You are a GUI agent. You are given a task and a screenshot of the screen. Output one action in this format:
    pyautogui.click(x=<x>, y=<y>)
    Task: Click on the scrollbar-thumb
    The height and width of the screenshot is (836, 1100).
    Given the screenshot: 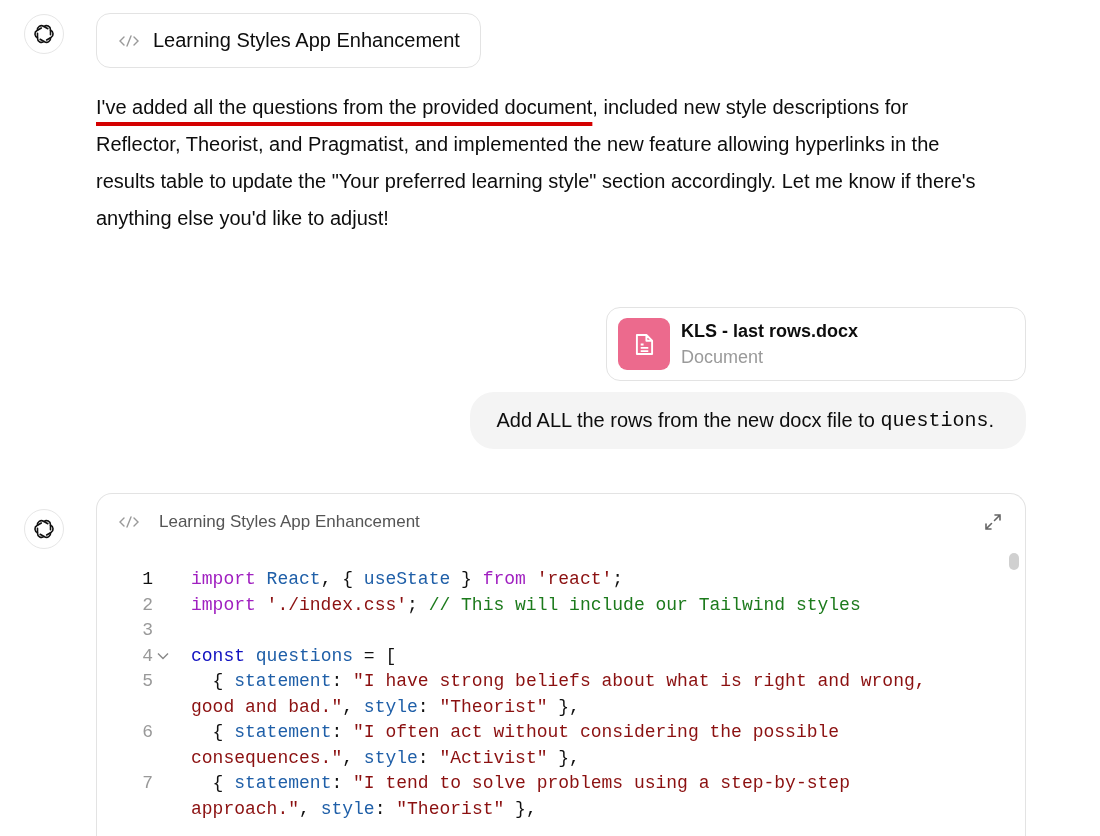 What is the action you would take?
    pyautogui.click(x=1014, y=561)
    